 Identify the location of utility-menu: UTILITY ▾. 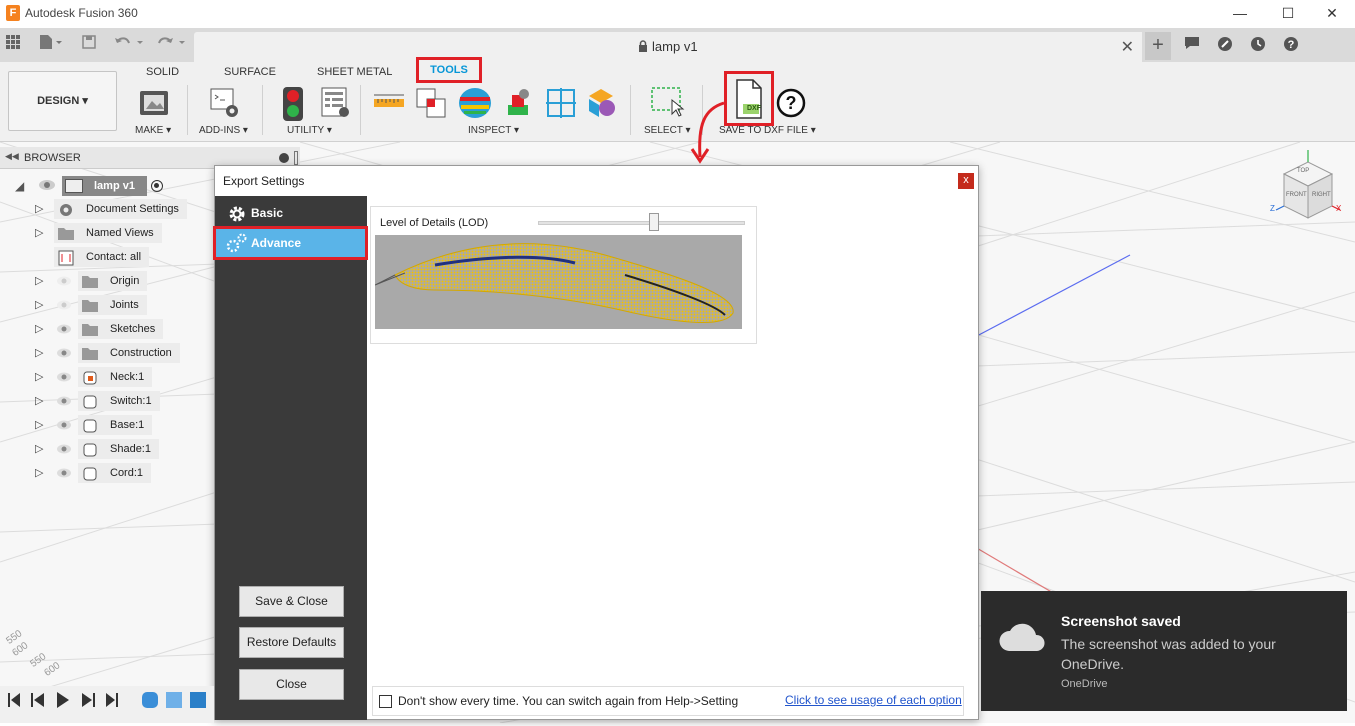
(309, 130).